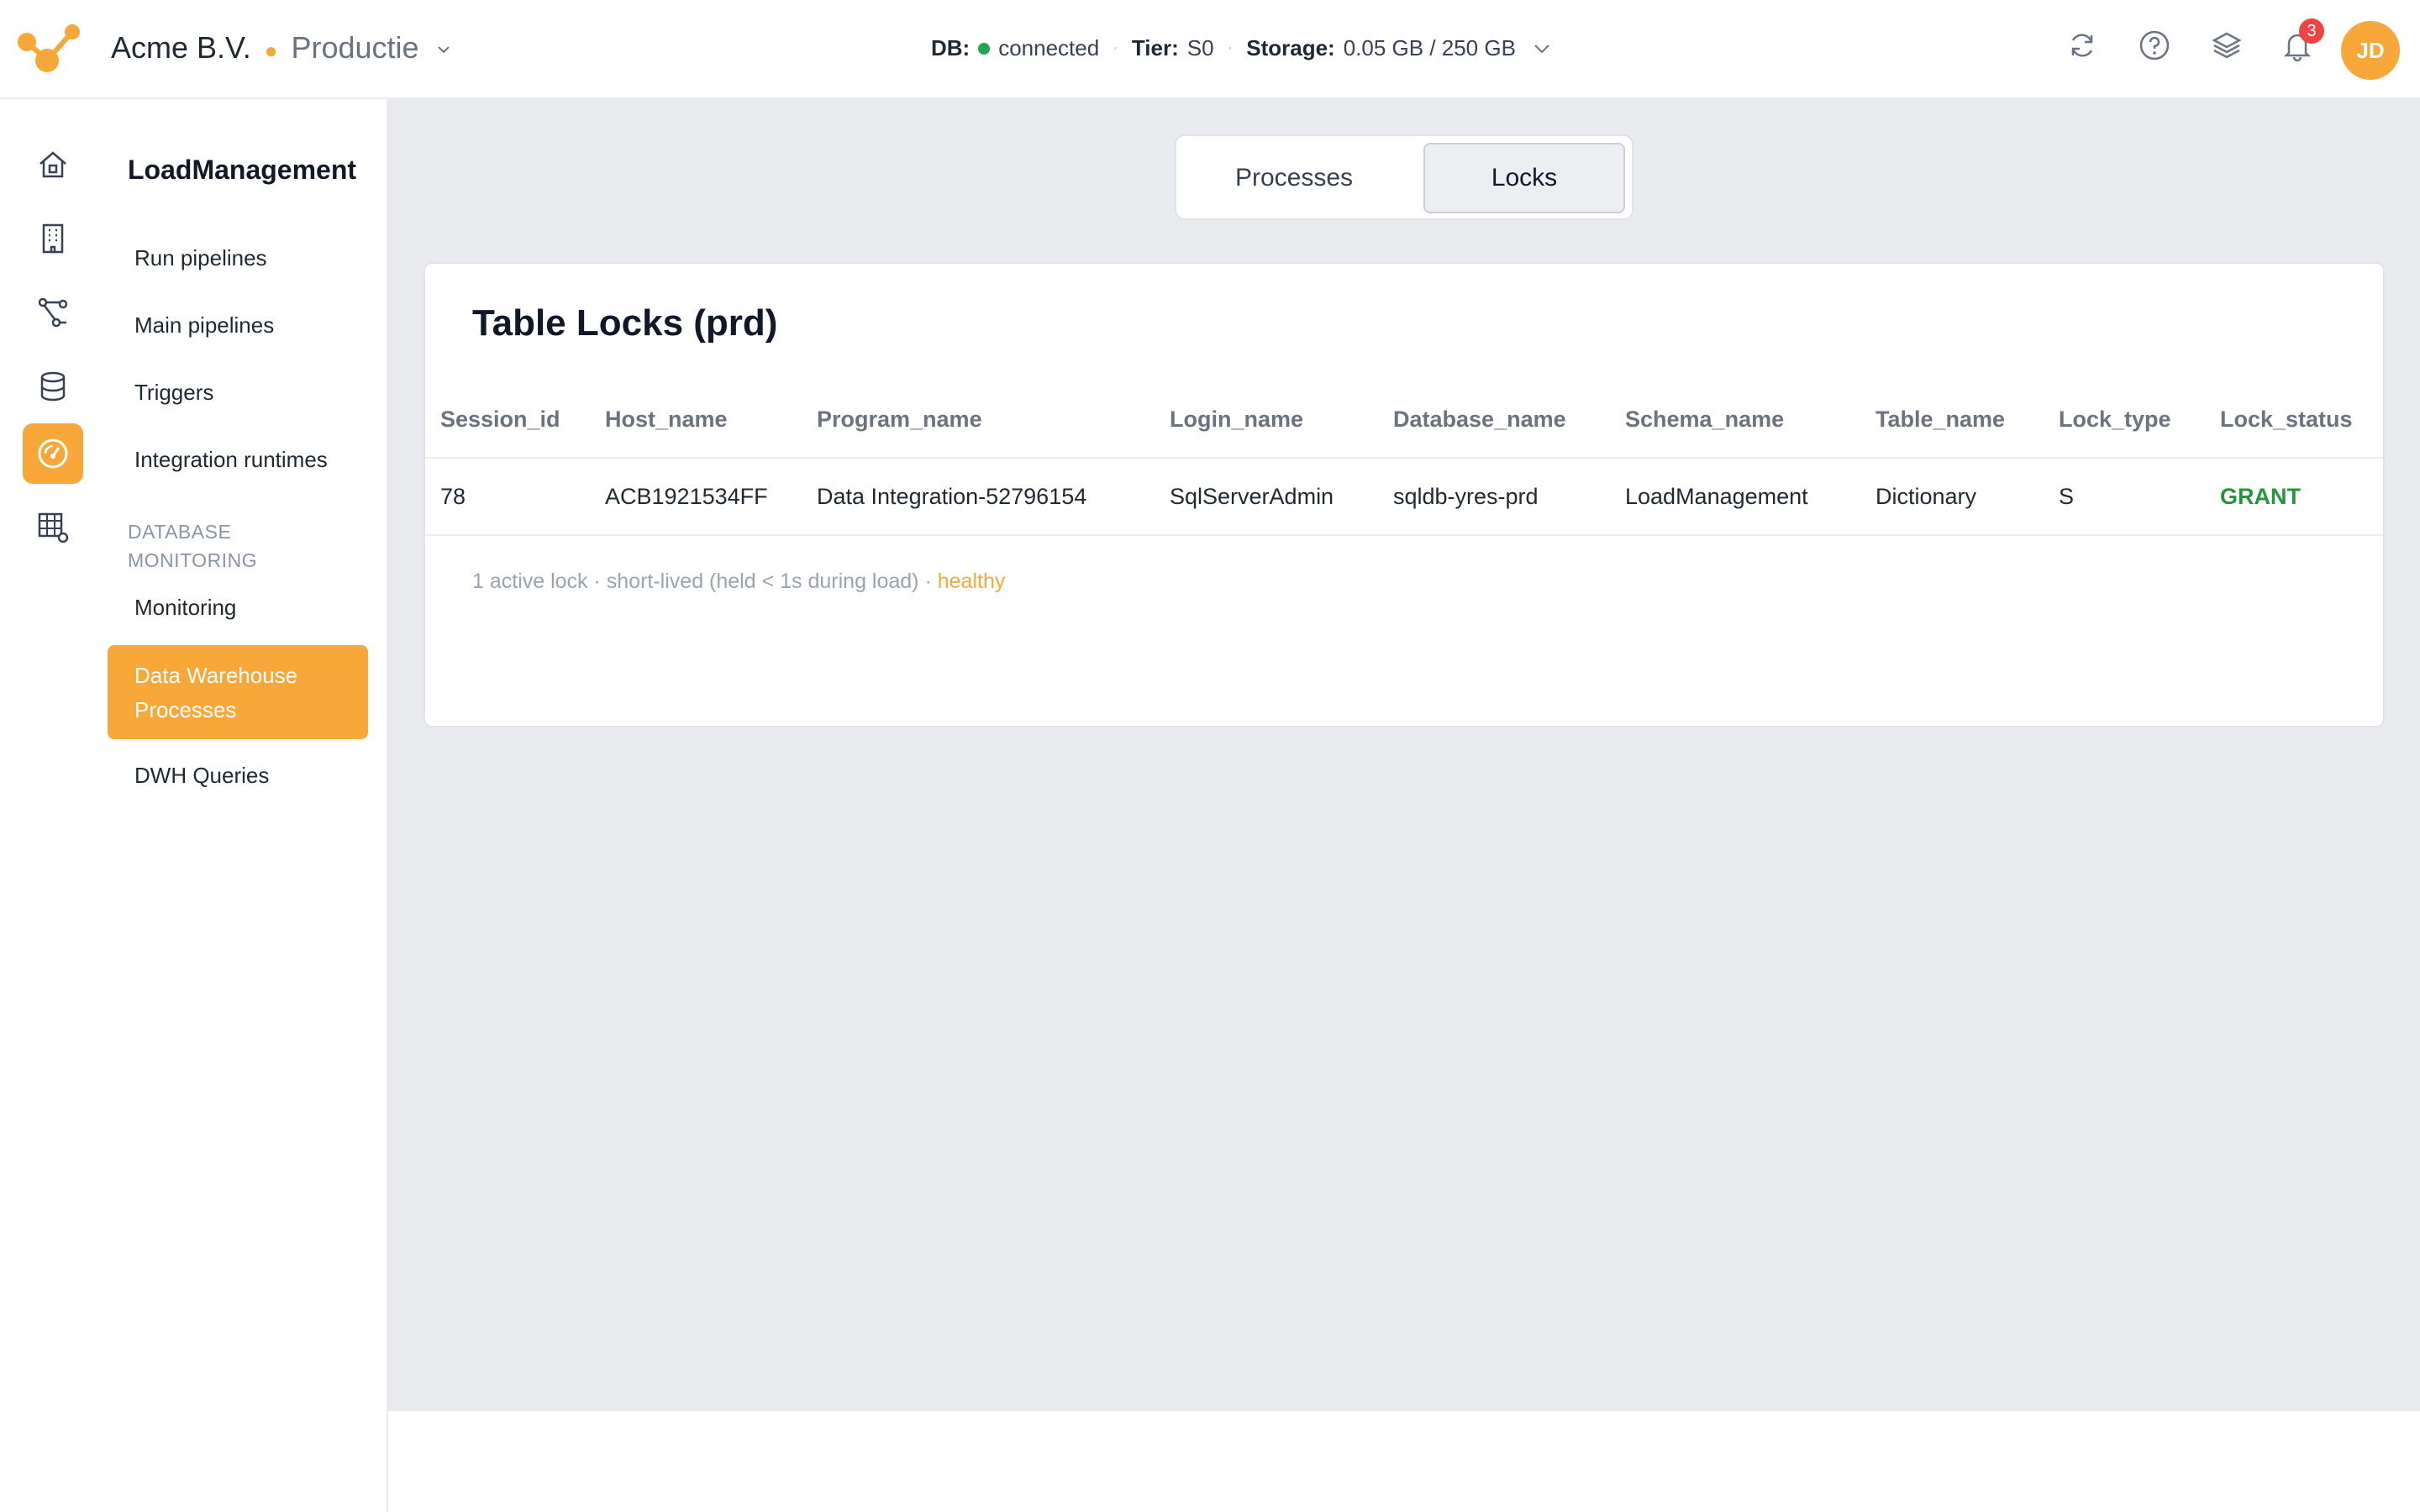 This screenshot has width=2420, height=1512. Describe the element at coordinates (1404, 458) in the screenshot. I see `header-divider` at that location.